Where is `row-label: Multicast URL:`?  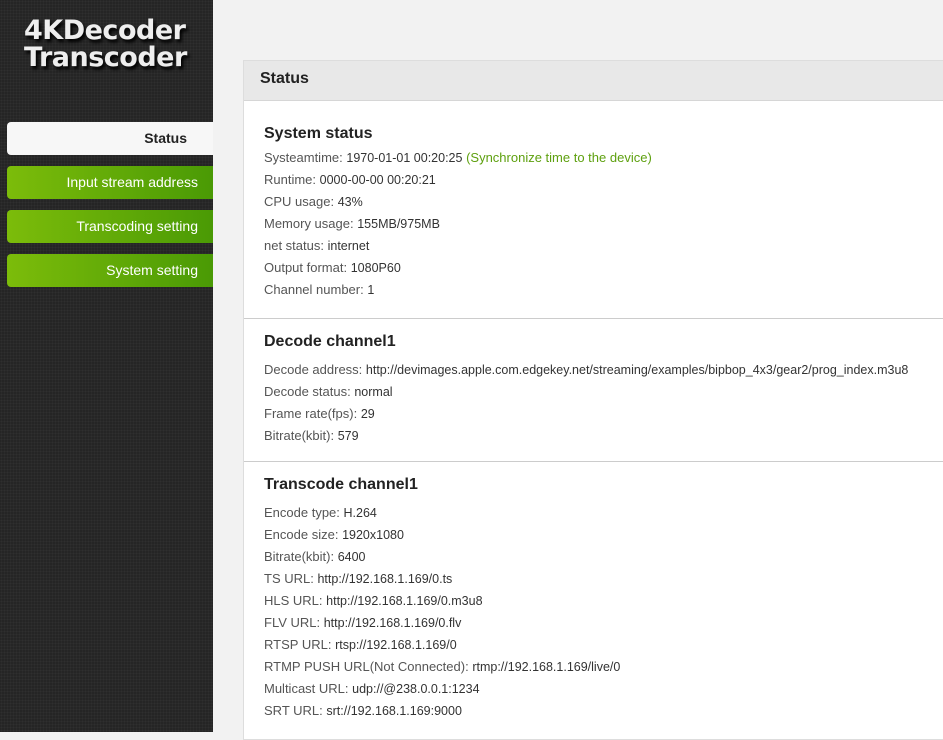 row-label: Multicast URL: is located at coordinates (306, 688).